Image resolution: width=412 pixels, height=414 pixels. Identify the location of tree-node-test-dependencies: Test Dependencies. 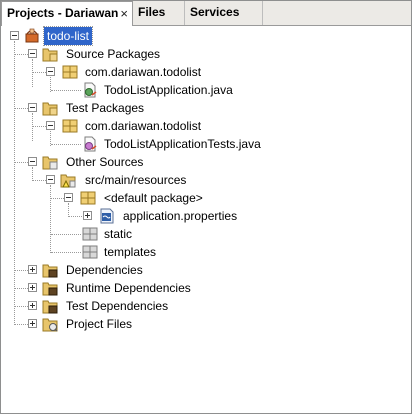
(206, 306).